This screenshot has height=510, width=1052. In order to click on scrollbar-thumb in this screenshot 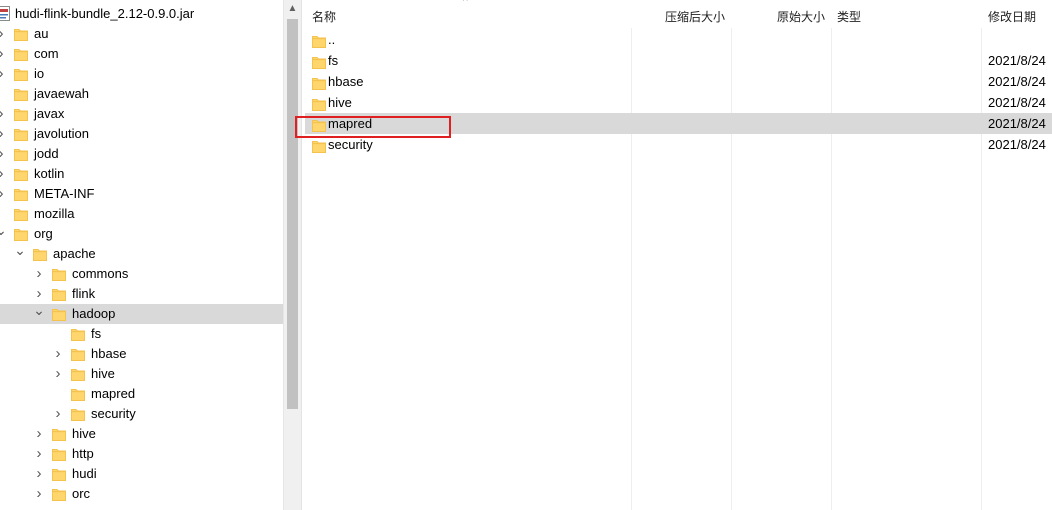, I will do `click(292, 214)`.